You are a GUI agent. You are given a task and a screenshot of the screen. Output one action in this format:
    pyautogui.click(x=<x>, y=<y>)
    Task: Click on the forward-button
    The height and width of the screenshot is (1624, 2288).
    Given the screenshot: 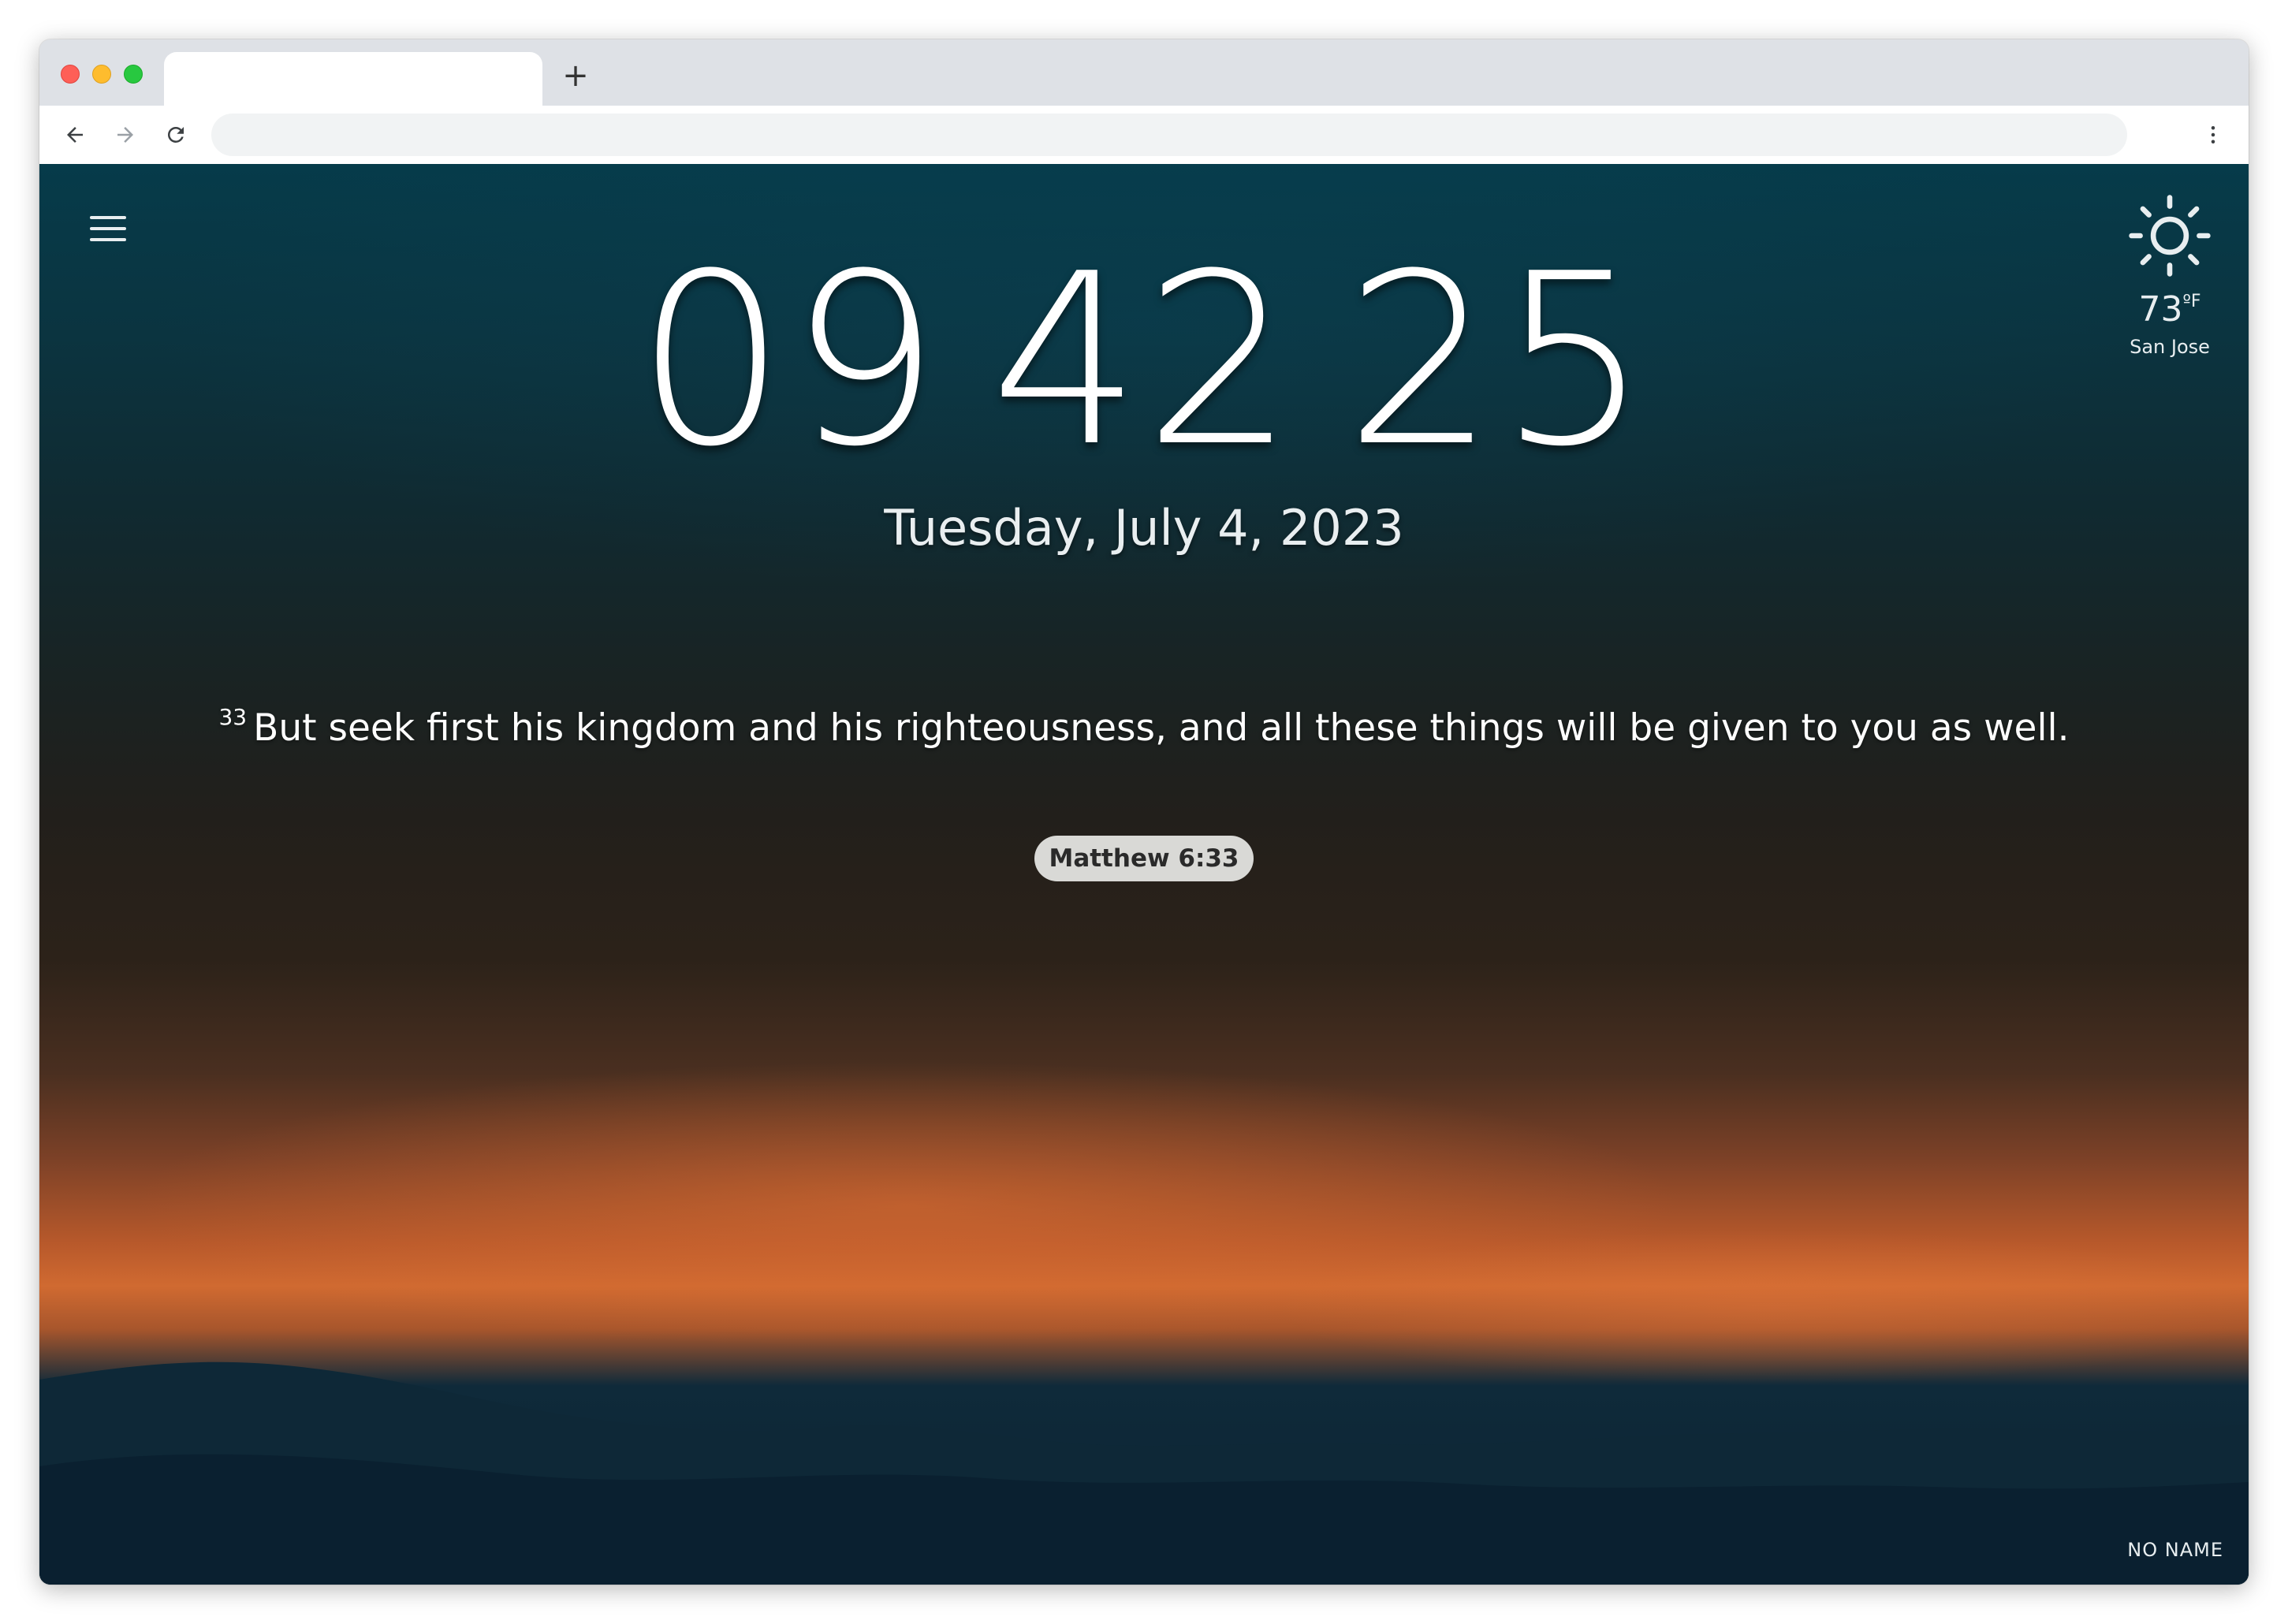 What is the action you would take?
    pyautogui.click(x=125, y=135)
    